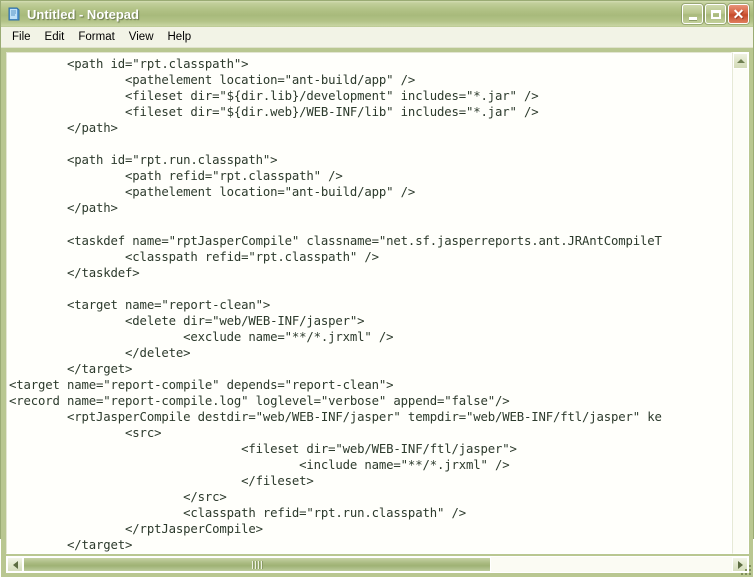  I want to click on maximize-button, so click(715, 14).